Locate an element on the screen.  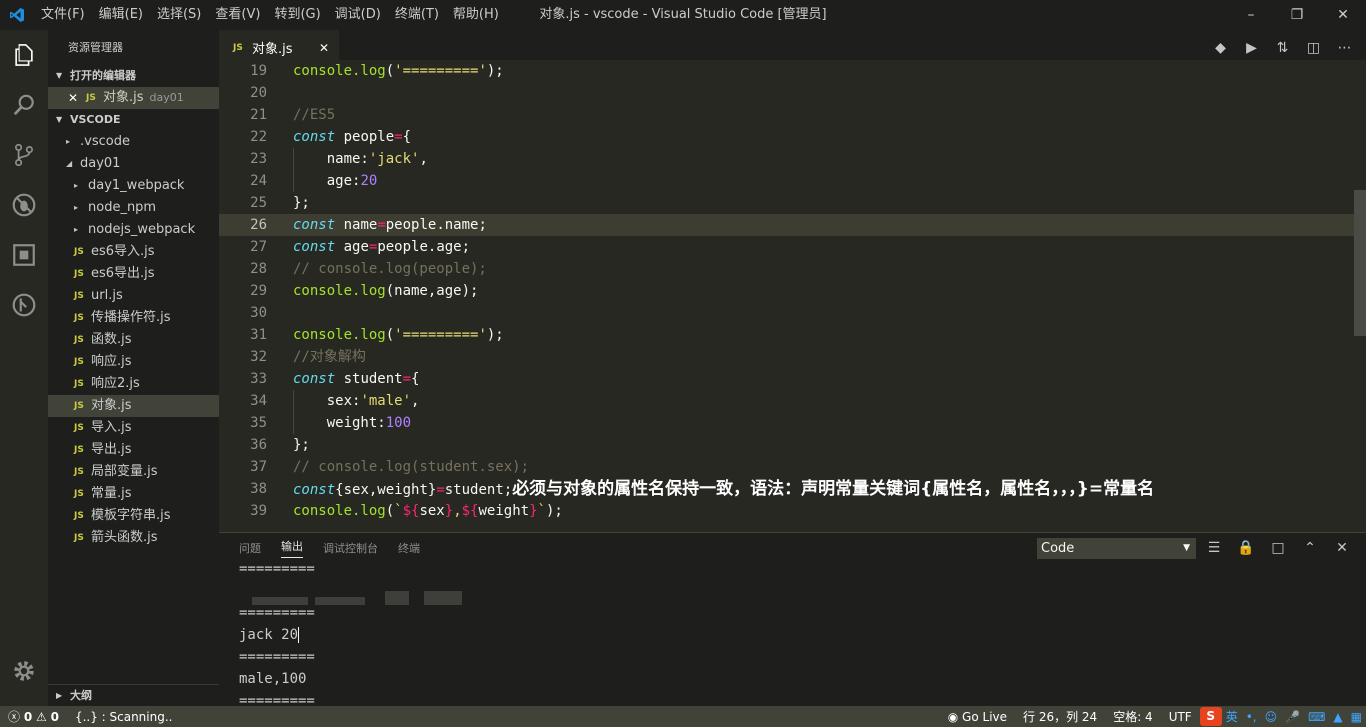
file-item: JS 局部变量.js is located at coordinates (133, 472).